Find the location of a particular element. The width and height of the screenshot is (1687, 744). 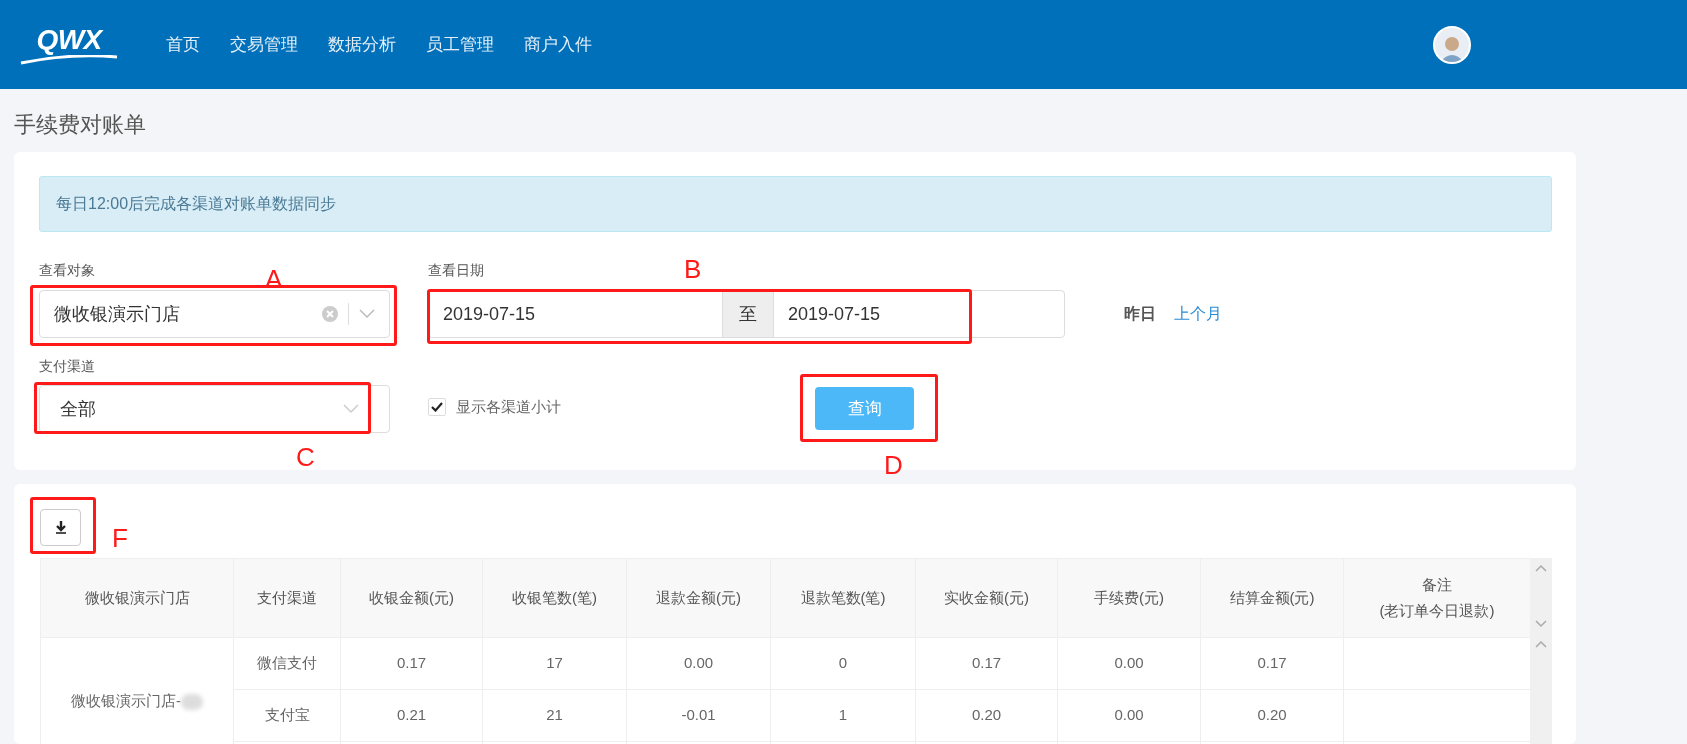

table-cell: 0.21 is located at coordinates (411, 715).